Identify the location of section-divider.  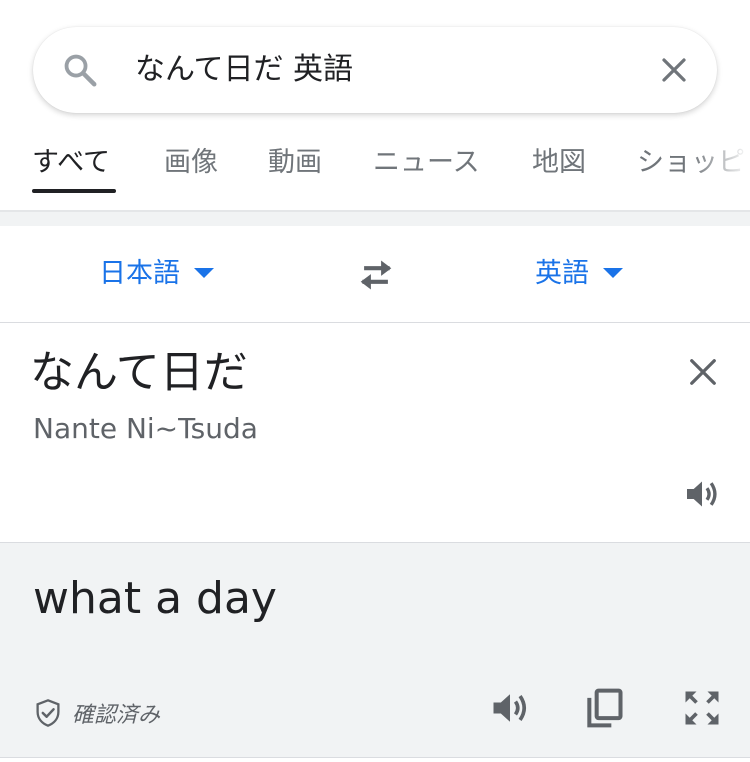
(375, 218).